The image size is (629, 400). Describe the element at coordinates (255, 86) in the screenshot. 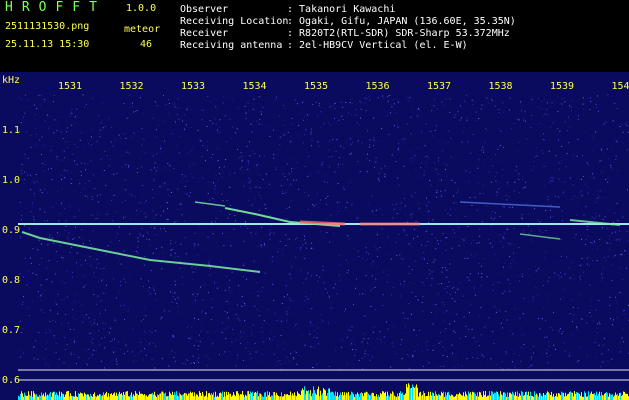

I see `x-tick-label: 1534` at that location.